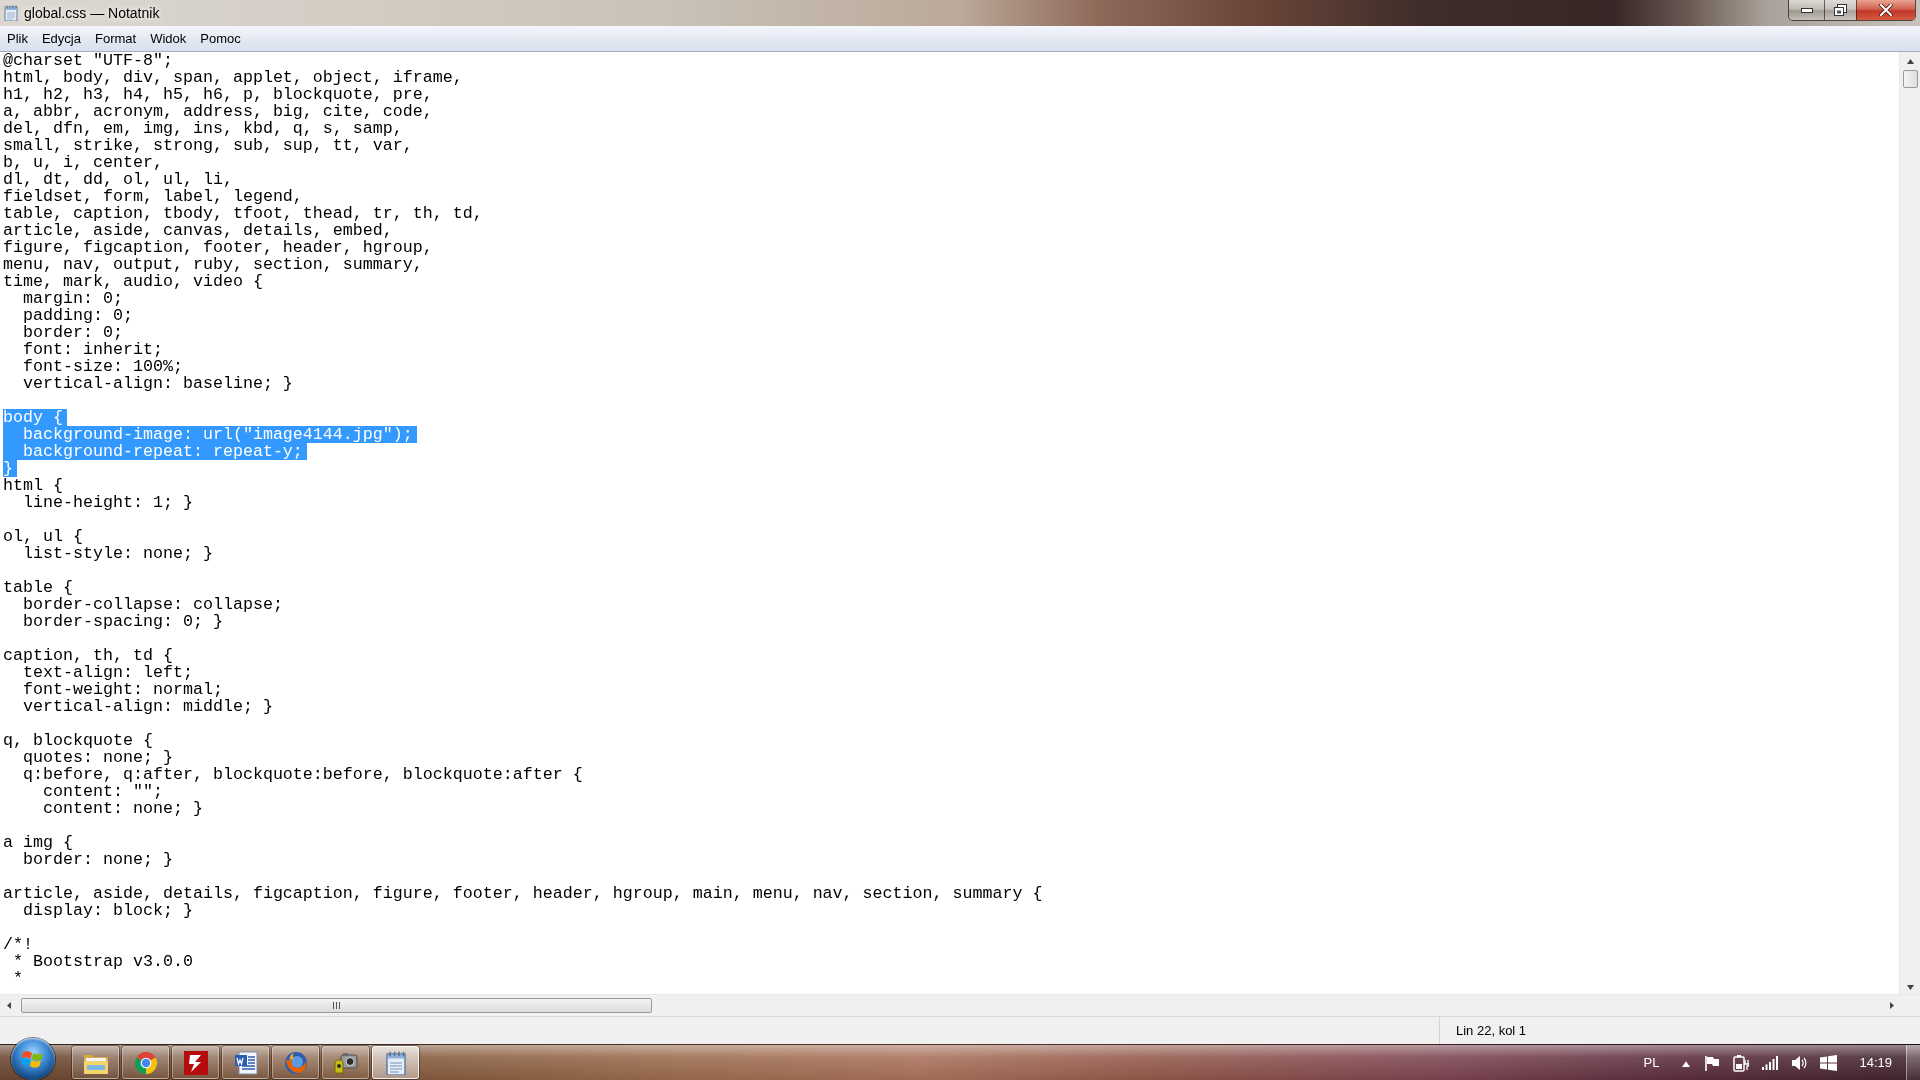 This screenshot has height=1080, width=1920. I want to click on code-line: a img {, so click(38, 842).